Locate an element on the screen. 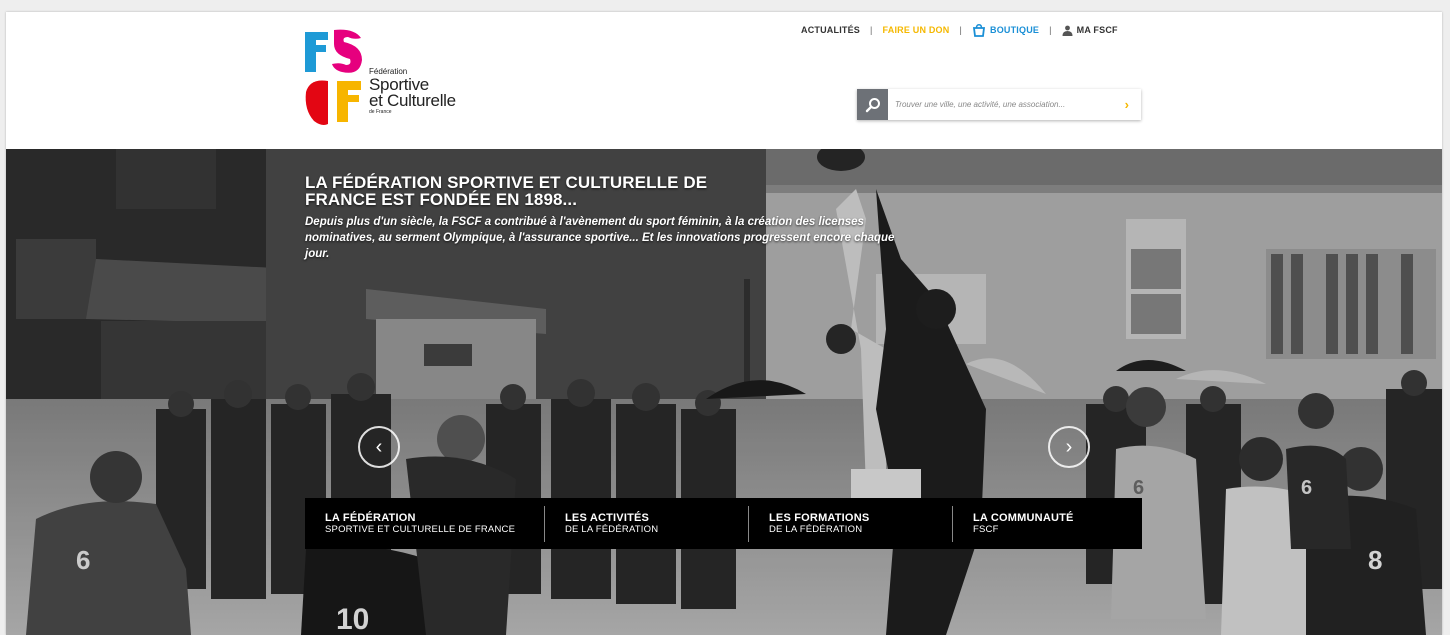 The height and width of the screenshot is (635, 1450). user-icon is located at coordinates (1067, 30).